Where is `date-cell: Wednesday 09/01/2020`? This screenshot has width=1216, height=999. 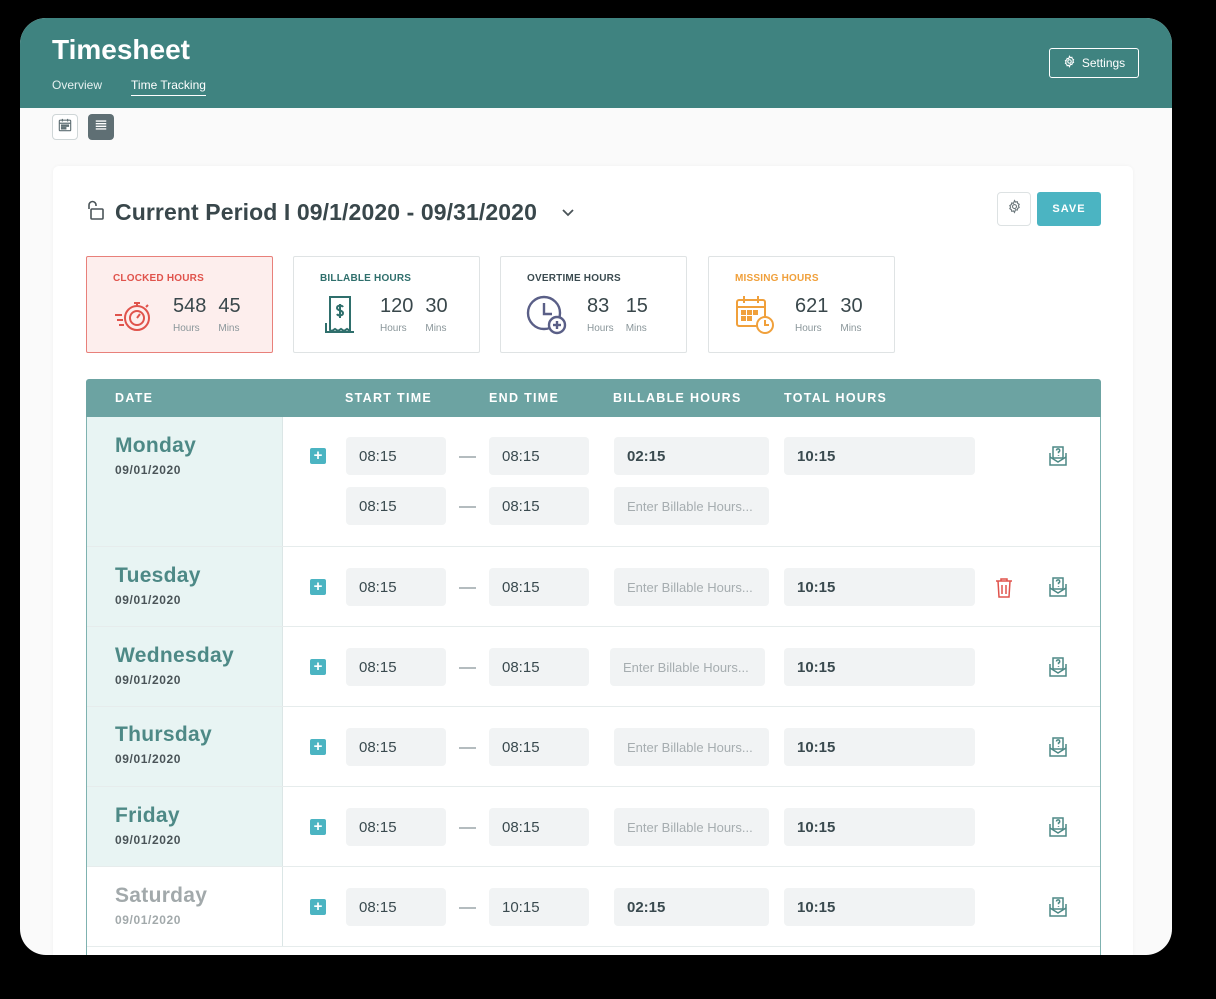 date-cell: Wednesday 09/01/2020 is located at coordinates (185, 666).